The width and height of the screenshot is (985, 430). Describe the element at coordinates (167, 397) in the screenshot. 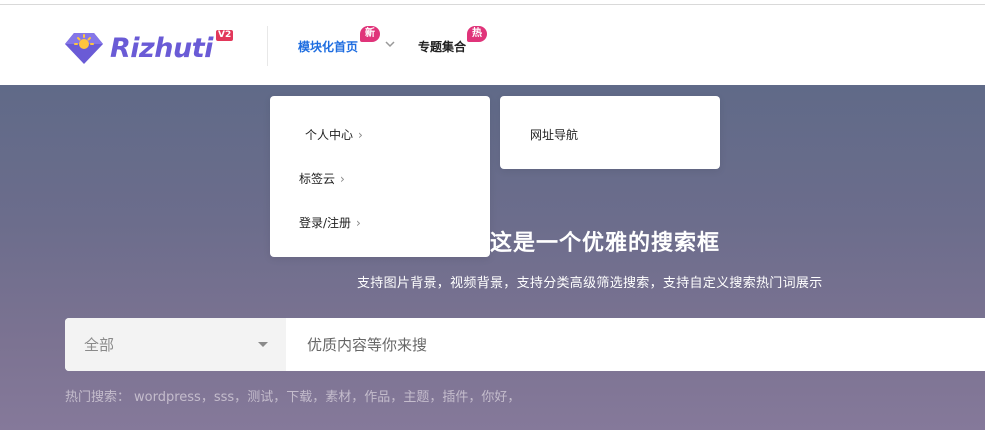

I see `hot-keyword-link: wordpress` at that location.